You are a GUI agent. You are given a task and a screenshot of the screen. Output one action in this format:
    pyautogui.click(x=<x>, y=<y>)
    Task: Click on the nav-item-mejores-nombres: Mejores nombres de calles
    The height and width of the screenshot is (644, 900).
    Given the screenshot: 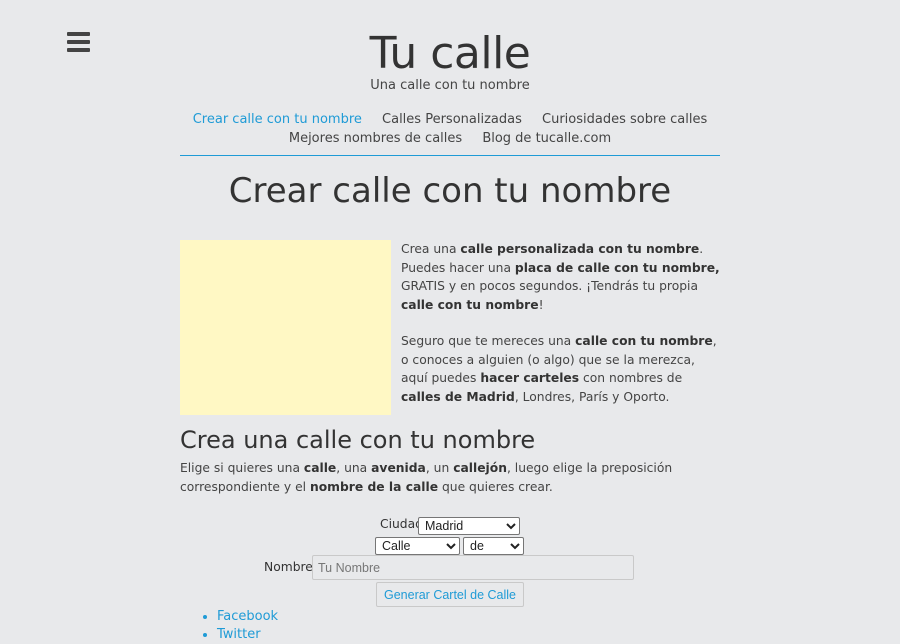 What is the action you would take?
    pyautogui.click(x=375, y=138)
    